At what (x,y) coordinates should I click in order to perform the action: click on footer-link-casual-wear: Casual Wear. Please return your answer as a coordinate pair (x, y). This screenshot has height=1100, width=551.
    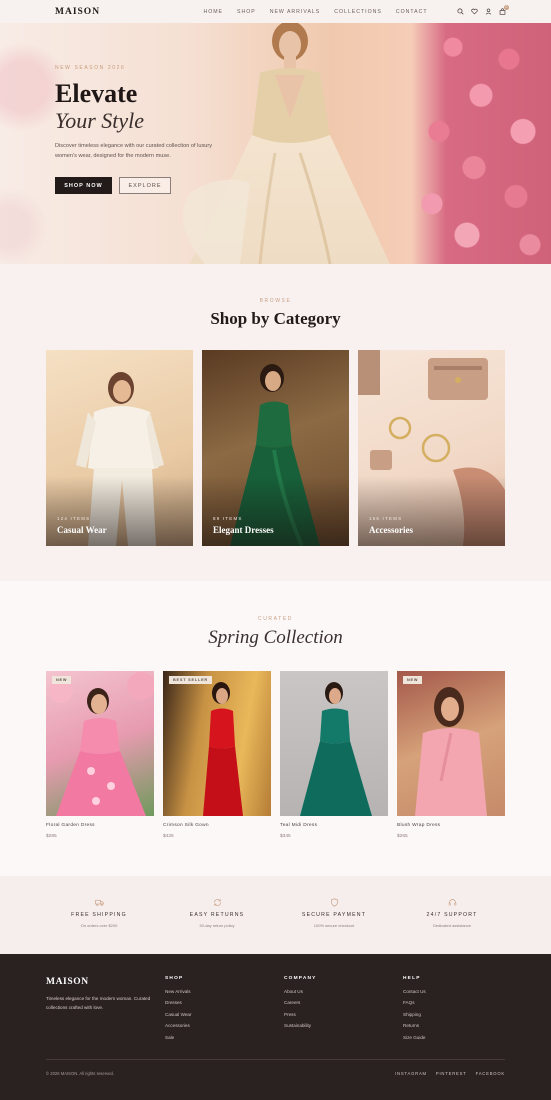
    Looking at the image, I should click on (178, 1017).